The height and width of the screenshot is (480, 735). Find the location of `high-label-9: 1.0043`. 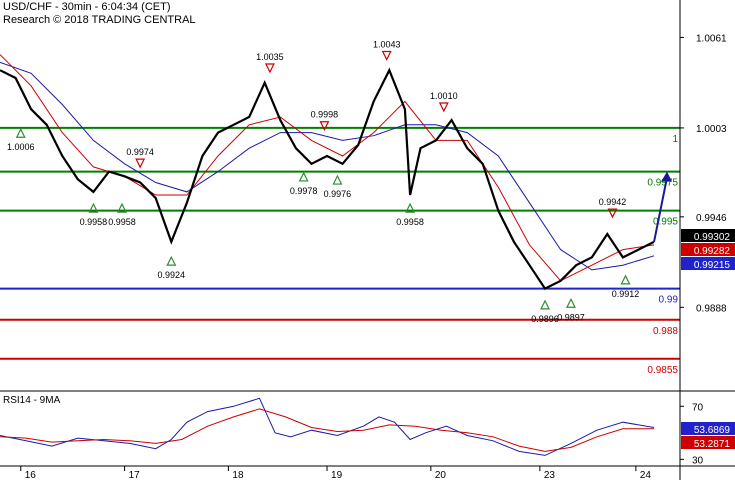

high-label-9: 1.0043 is located at coordinates (387, 45).